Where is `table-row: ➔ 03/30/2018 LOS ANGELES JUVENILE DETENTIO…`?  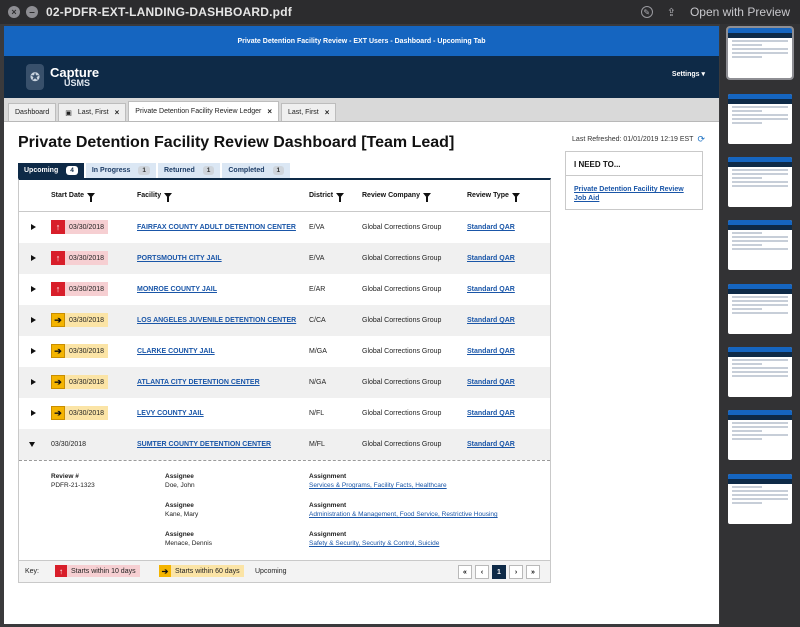 table-row: ➔ 03/30/2018 LOS ANGELES JUVENILE DETENTIO… is located at coordinates (284, 320).